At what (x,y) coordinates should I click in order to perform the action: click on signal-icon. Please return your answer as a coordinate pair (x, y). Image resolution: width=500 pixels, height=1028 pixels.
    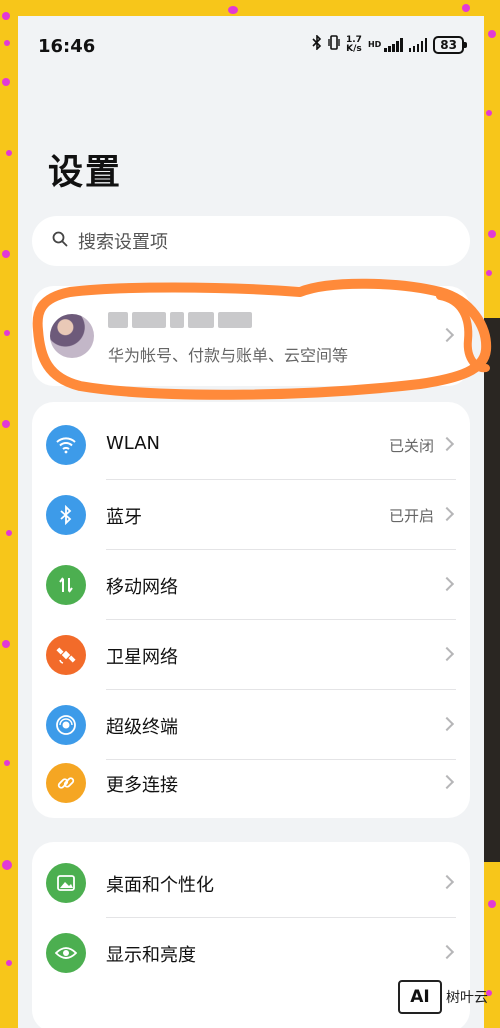
    Looking at the image, I should click on (393, 44).